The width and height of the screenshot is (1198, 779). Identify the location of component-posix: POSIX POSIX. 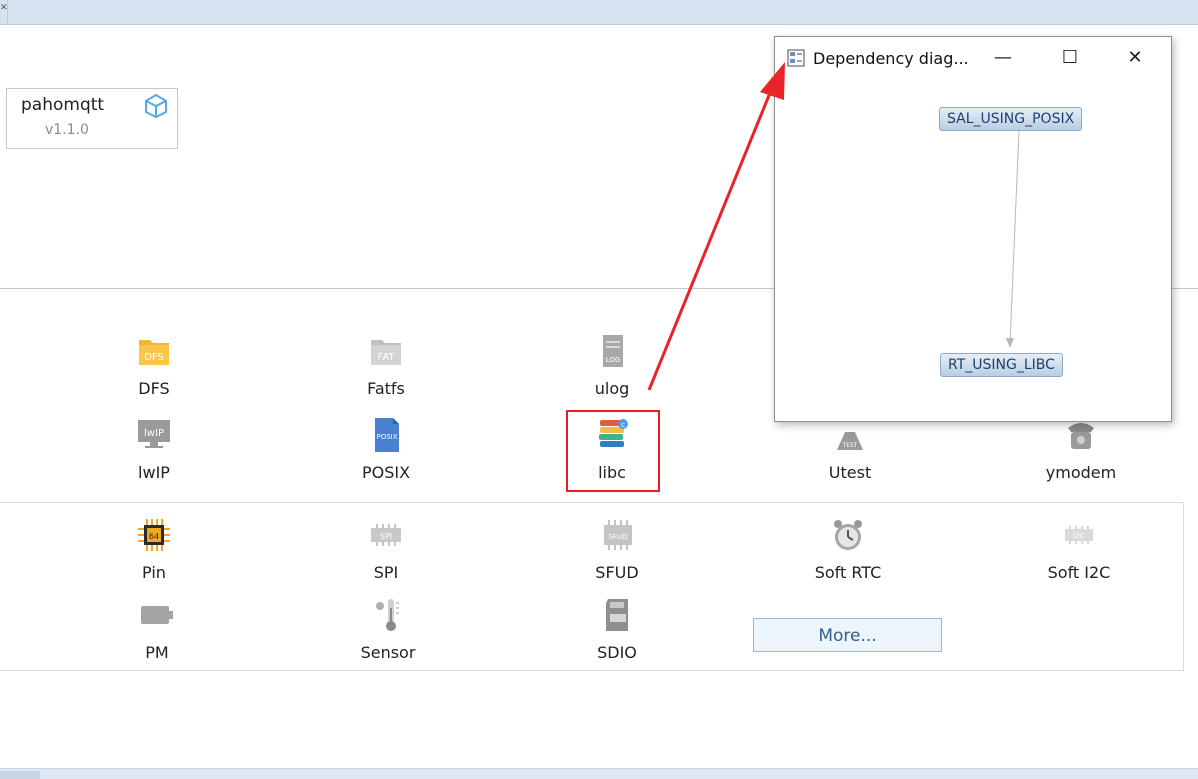
(386, 453).